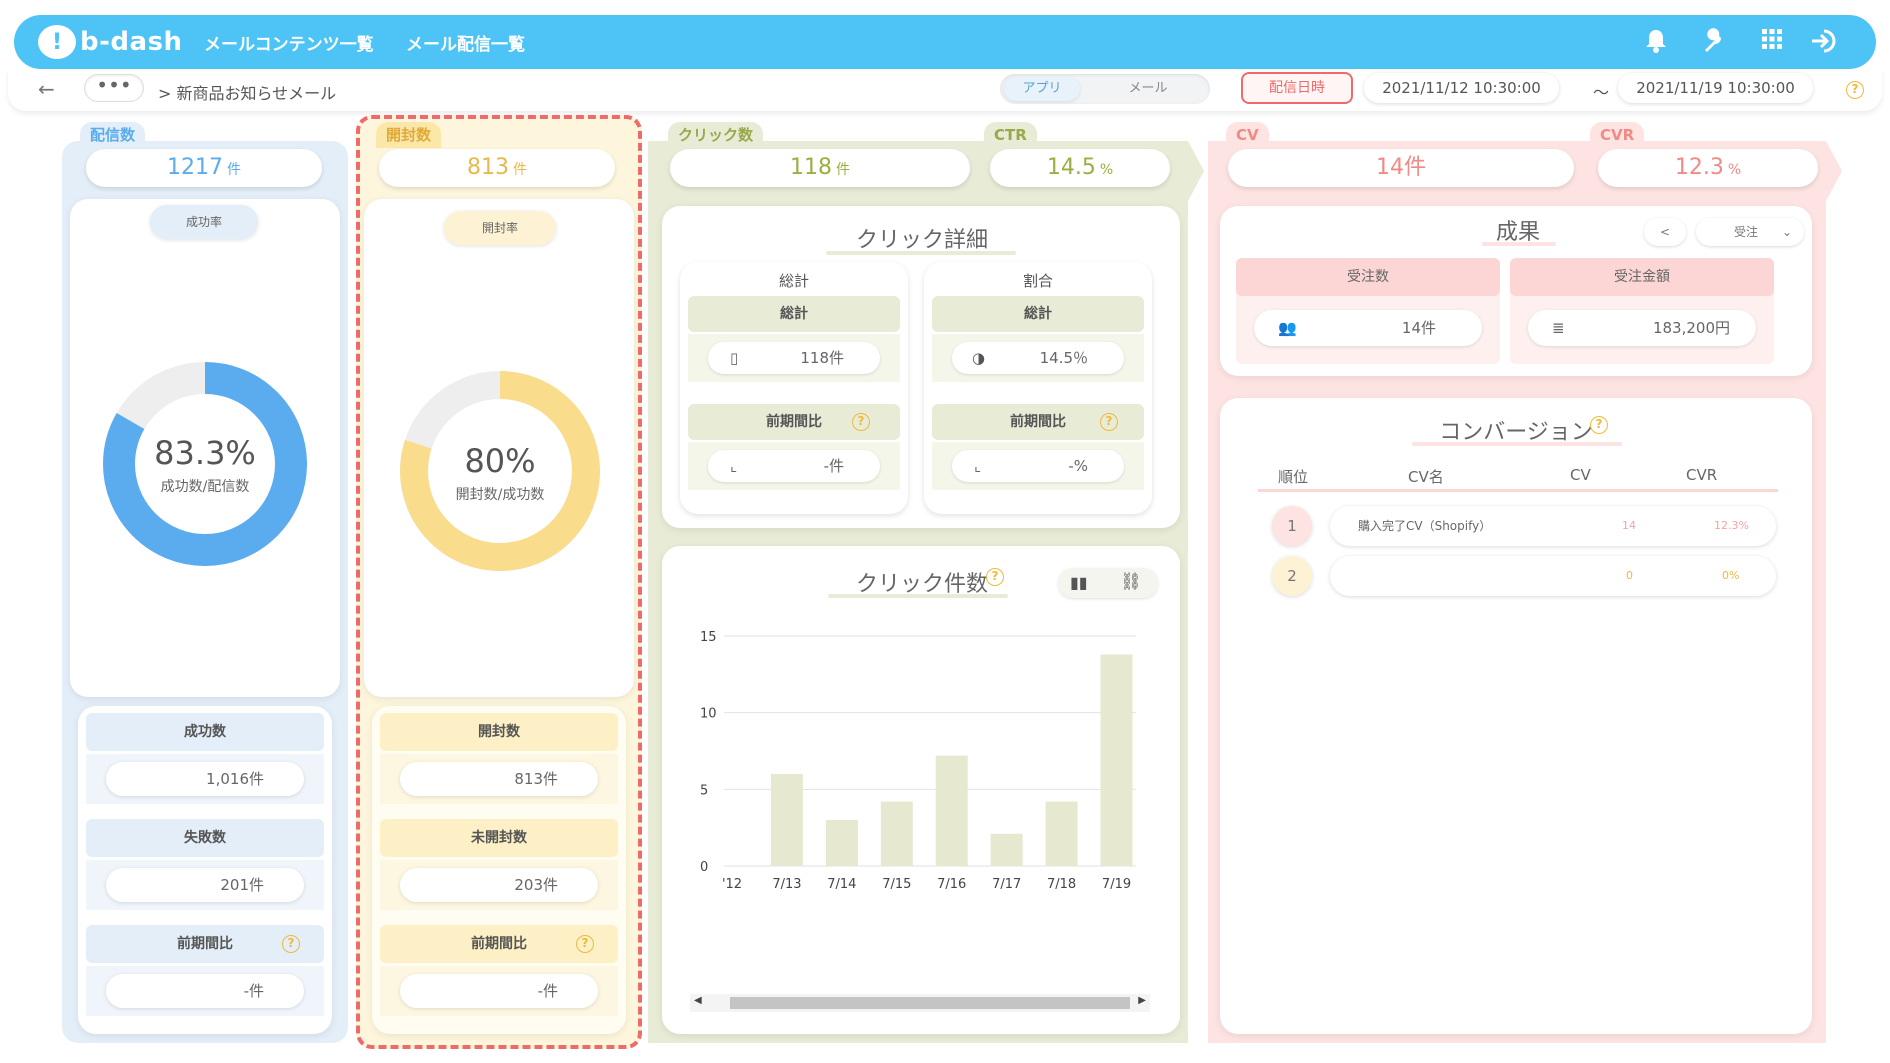  Describe the element at coordinates (945, 42) in the screenshot. I see `top-navigation-bar: ! b-dash メールコンテンツ一覧 メール配信一覧` at that location.